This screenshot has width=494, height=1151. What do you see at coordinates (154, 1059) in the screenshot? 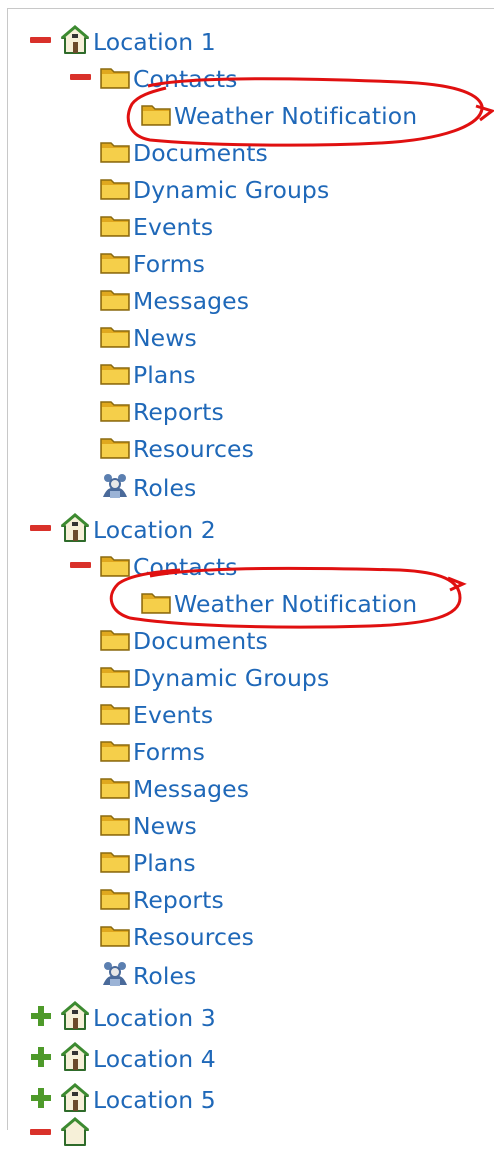
I see `tree-node-label: Location 4` at bounding box center [154, 1059].